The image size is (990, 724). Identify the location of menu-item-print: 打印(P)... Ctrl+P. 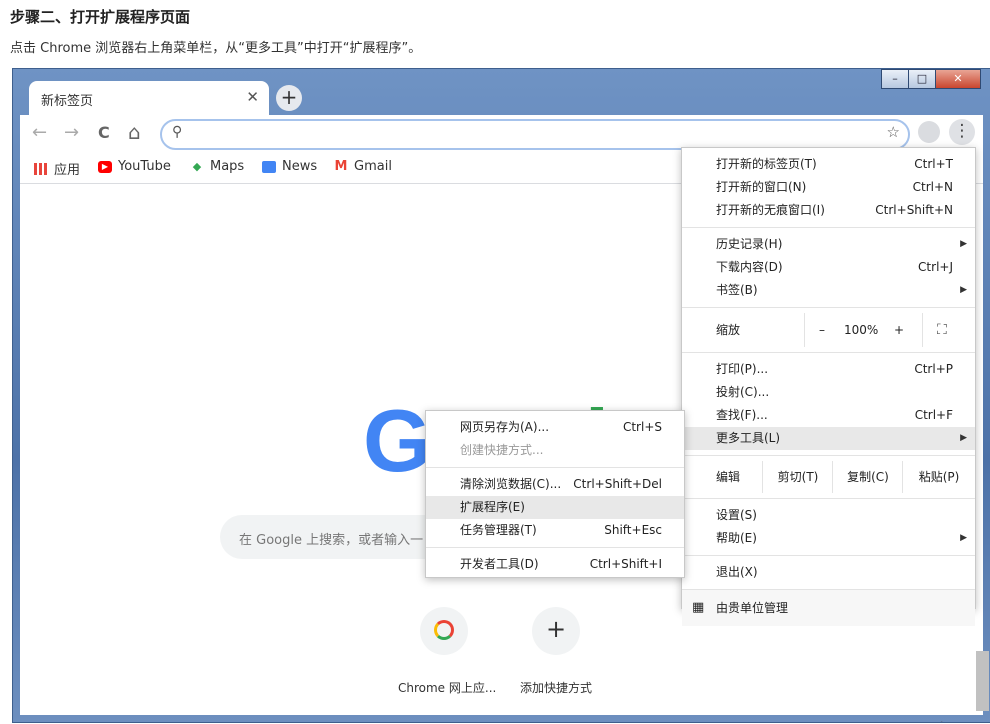
(828, 369).